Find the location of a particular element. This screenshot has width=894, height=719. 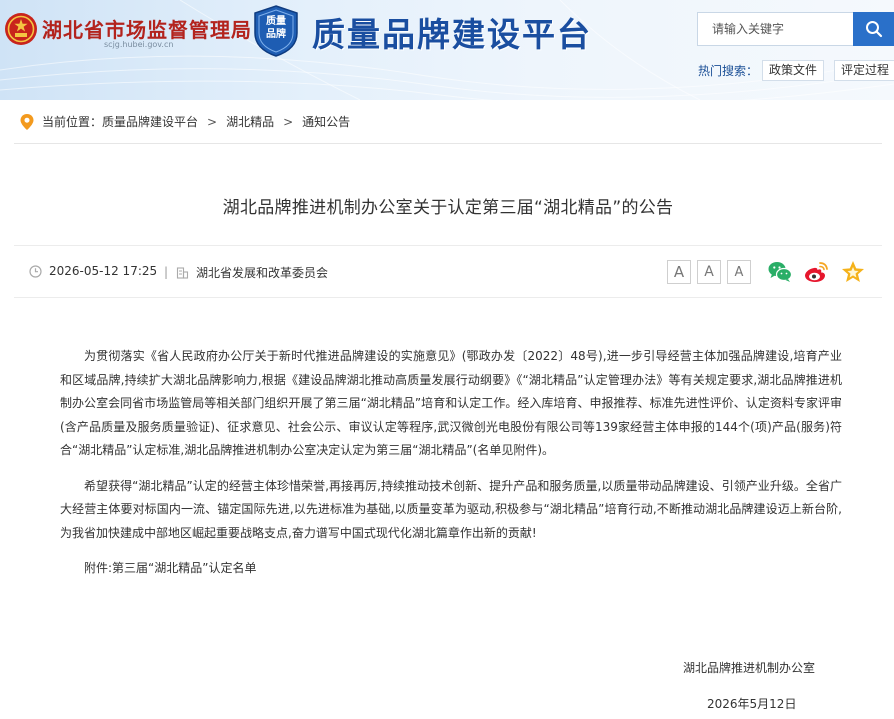

breadcrumb-label: 当前位置： is located at coordinates (72, 122).